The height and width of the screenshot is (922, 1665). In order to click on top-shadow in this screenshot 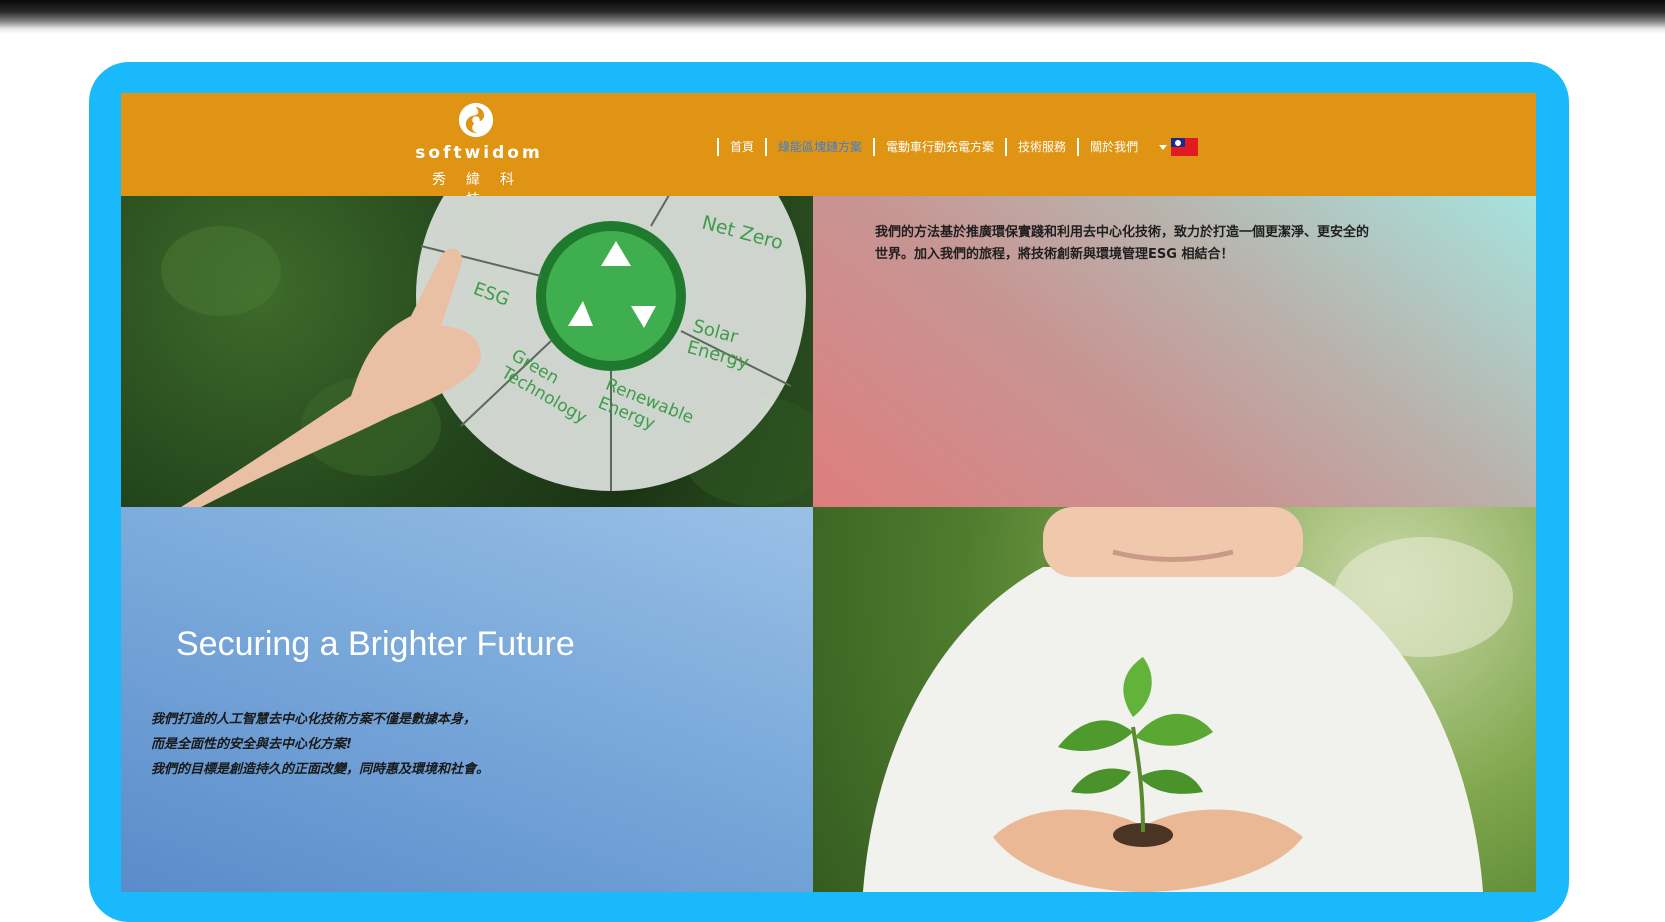, I will do `click(832, 17)`.